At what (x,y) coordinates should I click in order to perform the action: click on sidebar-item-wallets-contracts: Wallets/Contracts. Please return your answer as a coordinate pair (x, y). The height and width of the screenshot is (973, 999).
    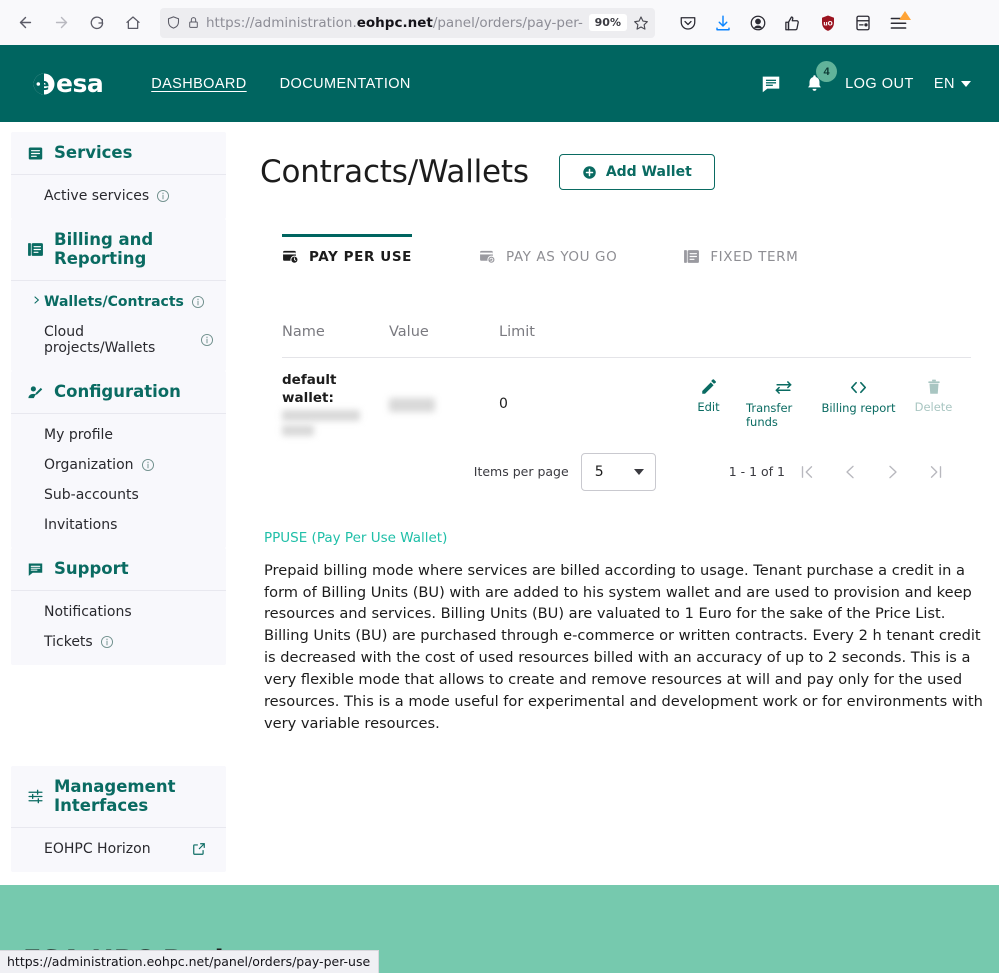
    Looking at the image, I should click on (118, 302).